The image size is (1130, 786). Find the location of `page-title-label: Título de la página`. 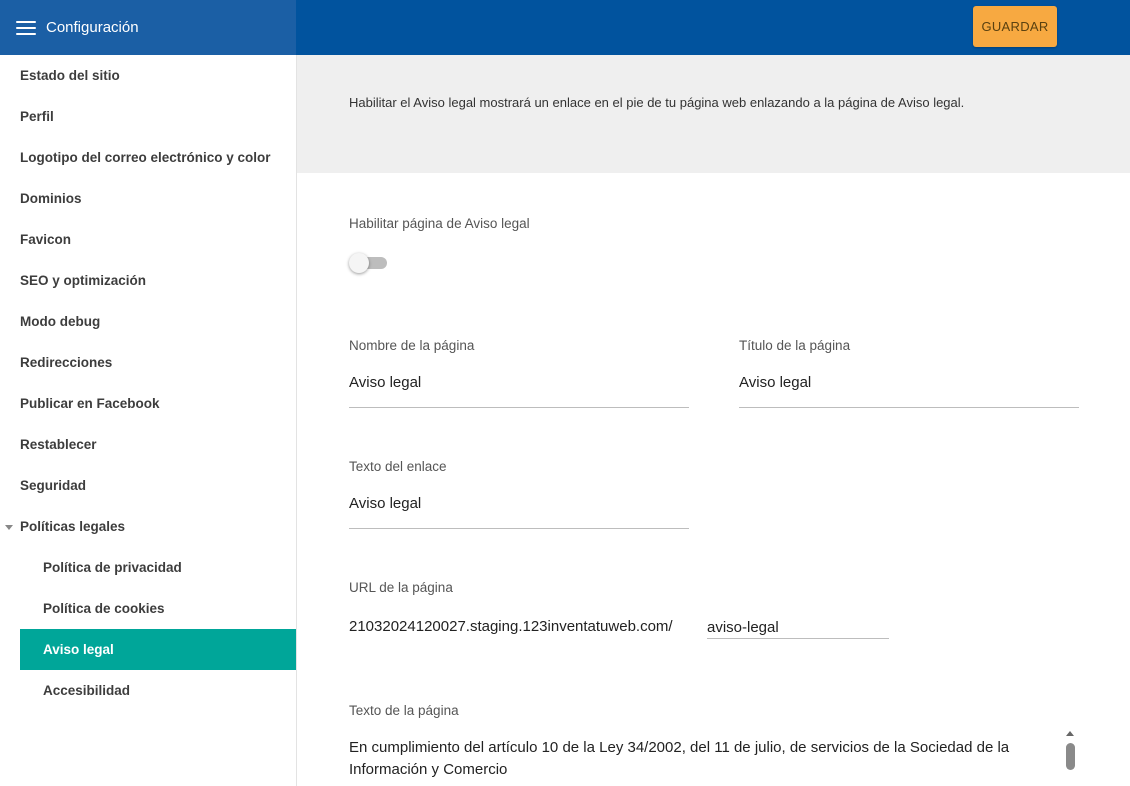

page-title-label: Título de la página is located at coordinates (795, 345).